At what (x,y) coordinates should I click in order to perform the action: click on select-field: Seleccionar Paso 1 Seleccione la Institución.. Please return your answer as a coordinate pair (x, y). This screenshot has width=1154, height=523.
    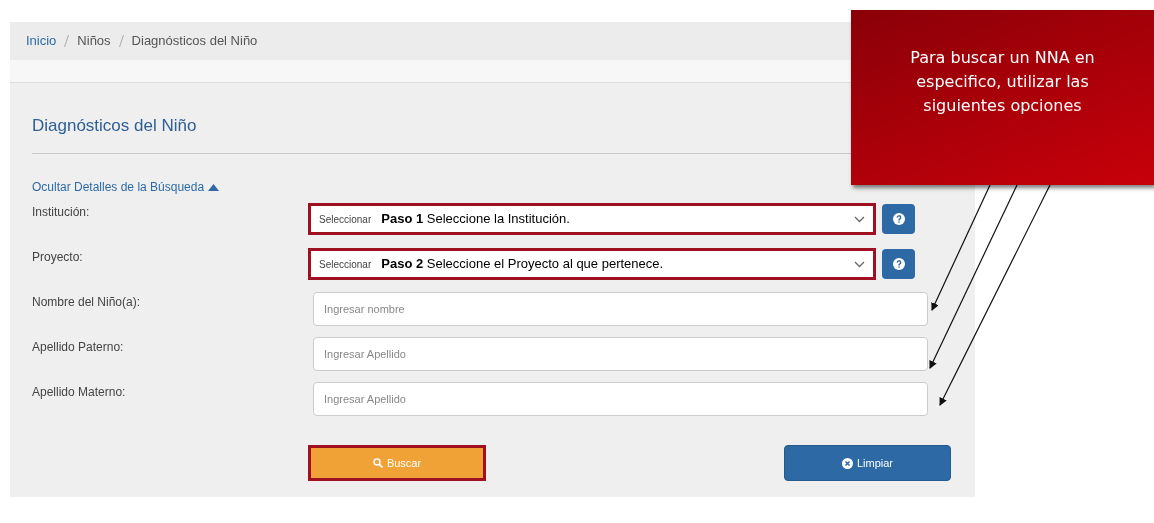
    Looking at the image, I should click on (592, 219).